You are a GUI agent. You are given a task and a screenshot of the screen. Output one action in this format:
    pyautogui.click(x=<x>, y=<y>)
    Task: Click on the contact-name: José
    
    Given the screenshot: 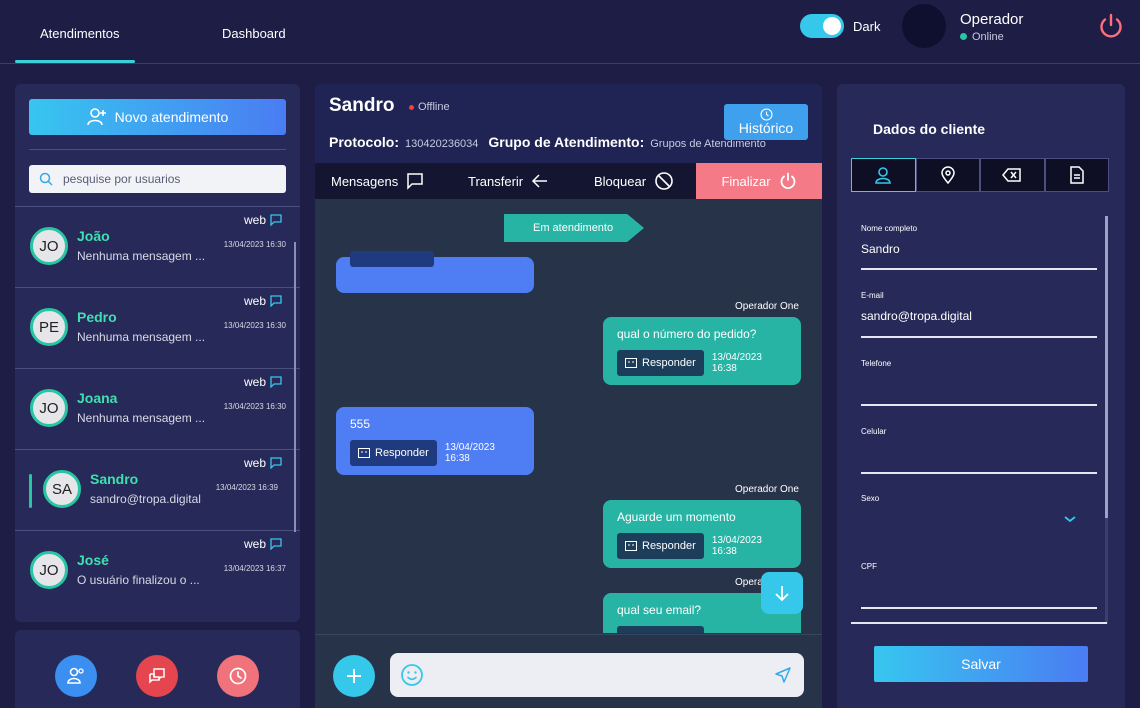 What is the action you would take?
    pyautogui.click(x=93, y=560)
    